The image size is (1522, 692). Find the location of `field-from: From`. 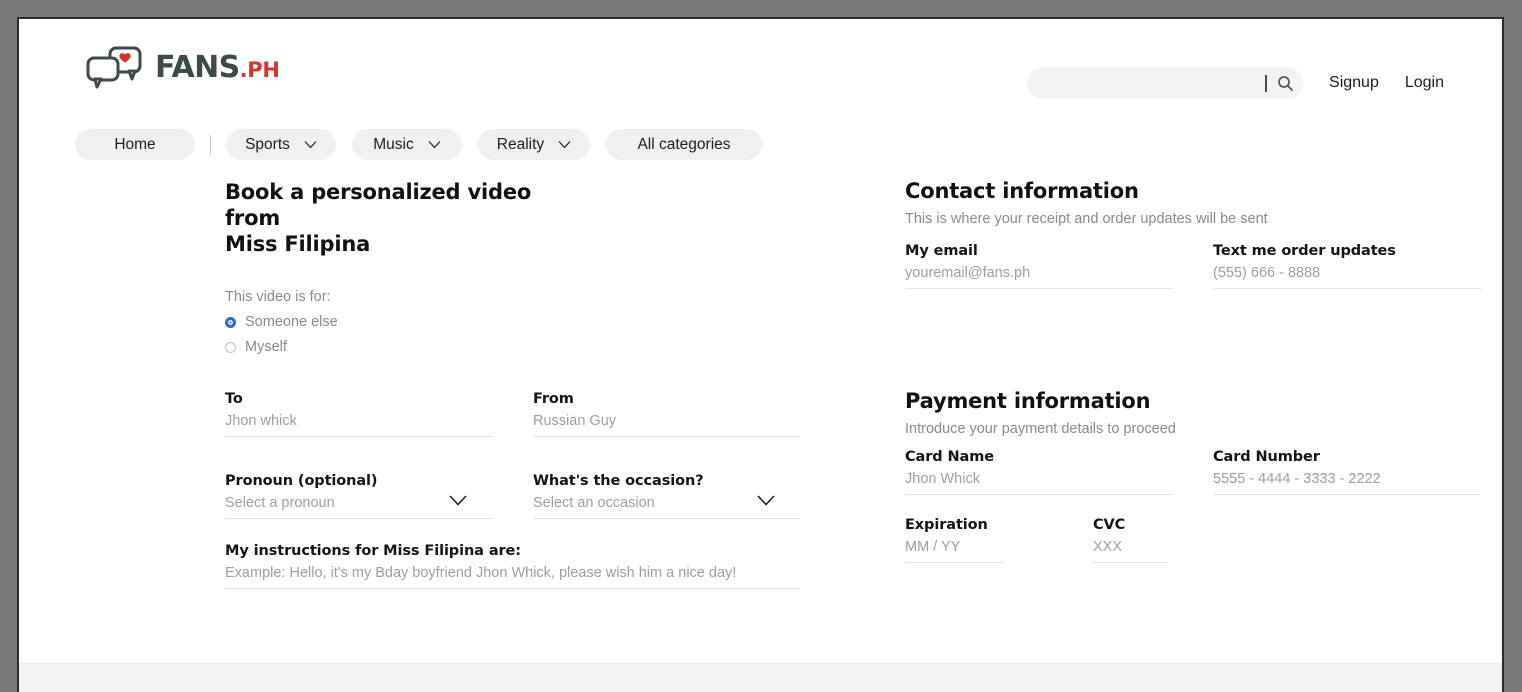

field-from: From is located at coordinates (667, 414).